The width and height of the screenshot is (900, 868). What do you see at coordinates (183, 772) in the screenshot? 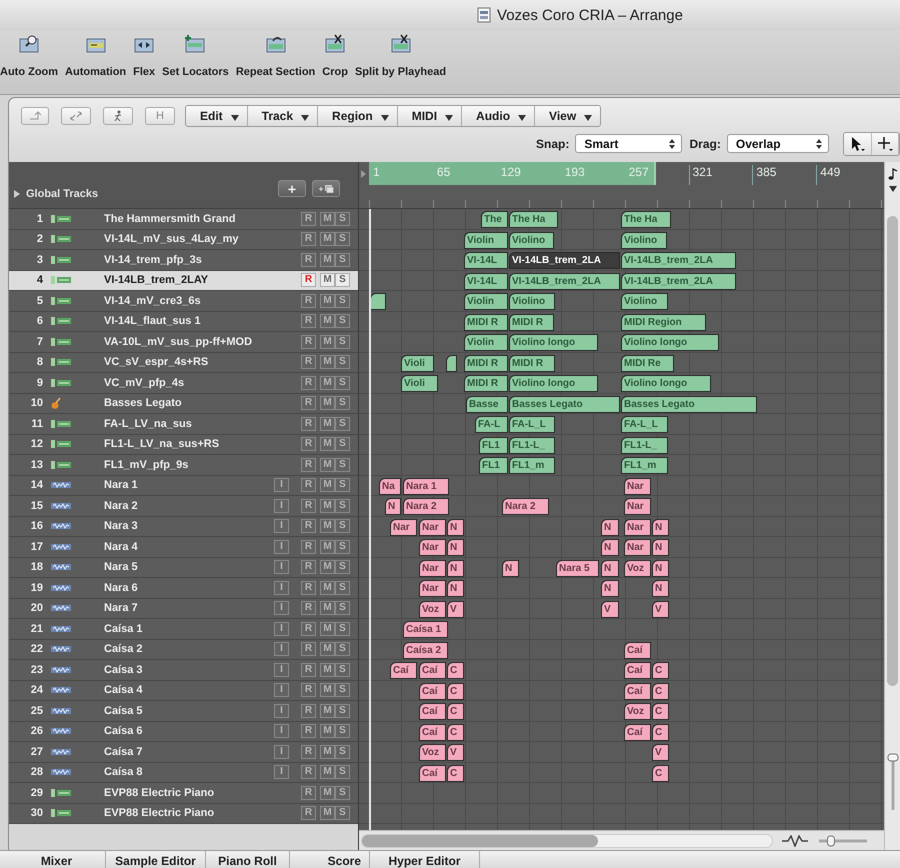
I see `track-header: 28 Caísa 8 I R M S` at bounding box center [183, 772].